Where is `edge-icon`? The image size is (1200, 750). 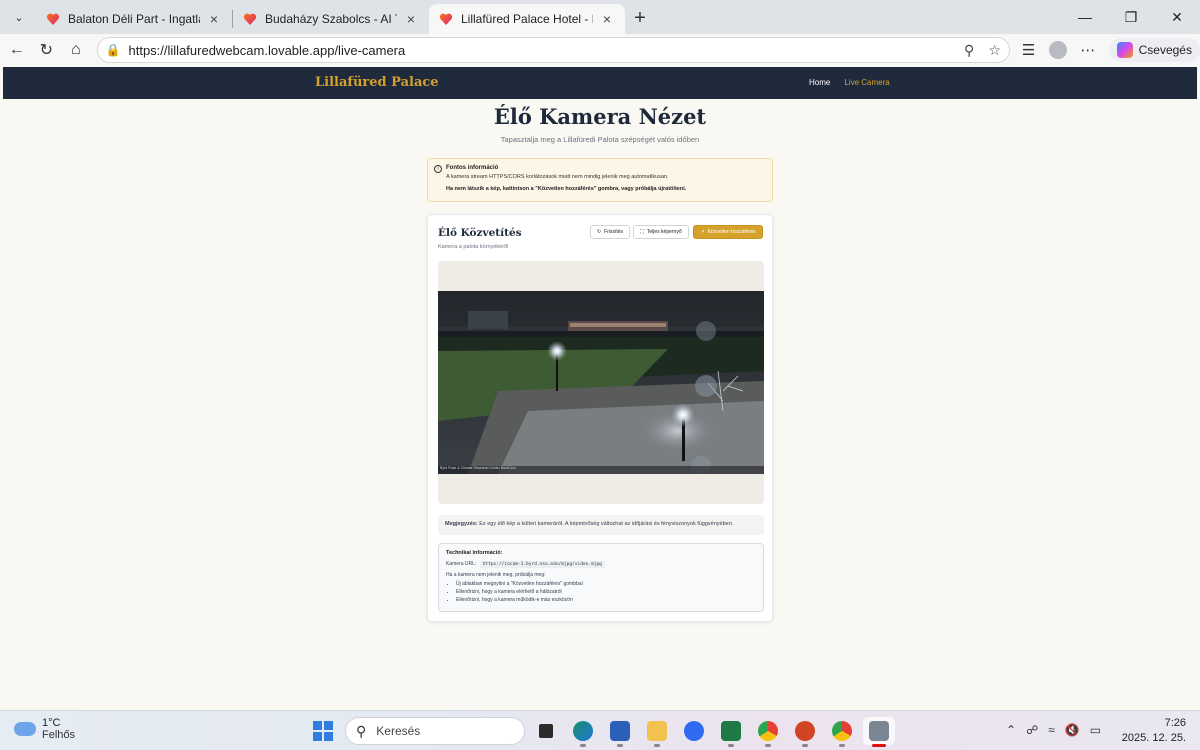
edge-icon is located at coordinates (583, 732).